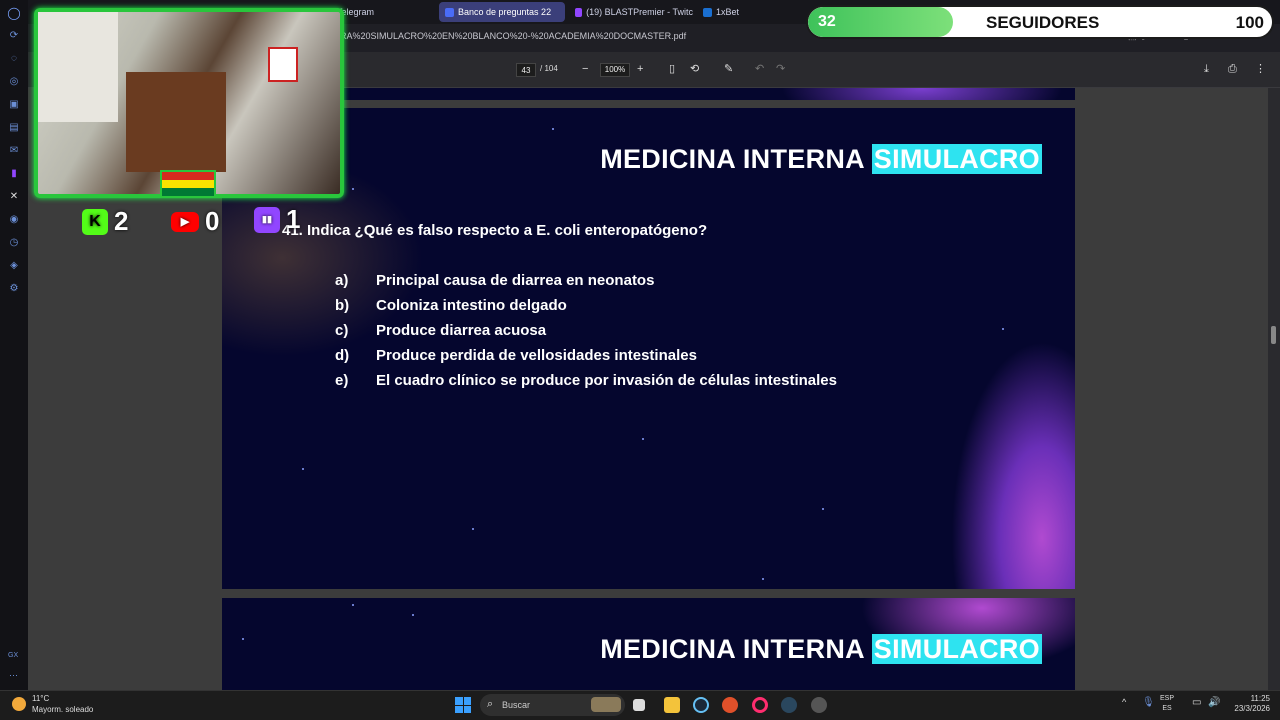 This screenshot has width=1280, height=720. Describe the element at coordinates (586, 309) in the screenshot. I see `option-b: b) Coloniza intestino delgado` at that location.